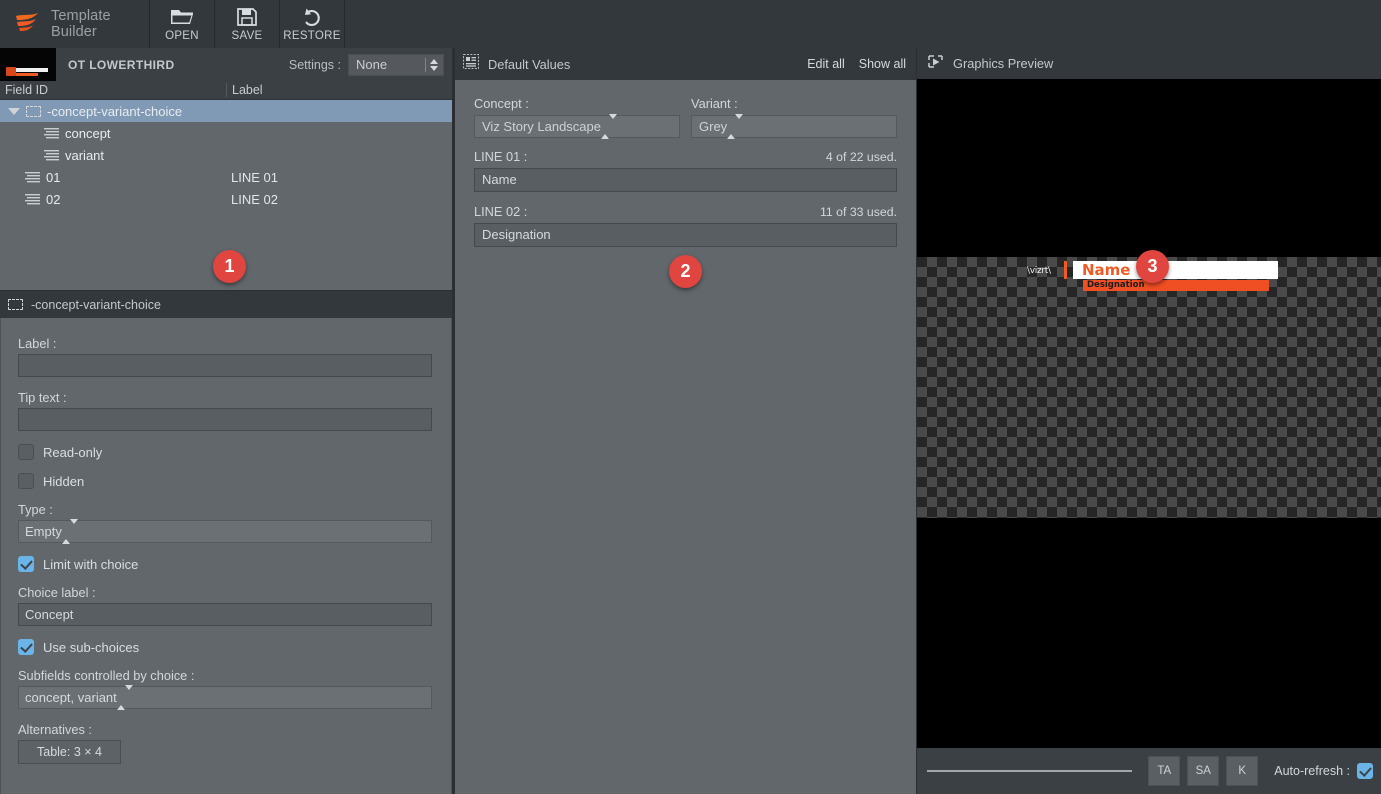 This screenshot has height=794, width=1381. What do you see at coordinates (685, 64) in the screenshot?
I see `default-values-header: Default Values Edit all Show all` at bounding box center [685, 64].